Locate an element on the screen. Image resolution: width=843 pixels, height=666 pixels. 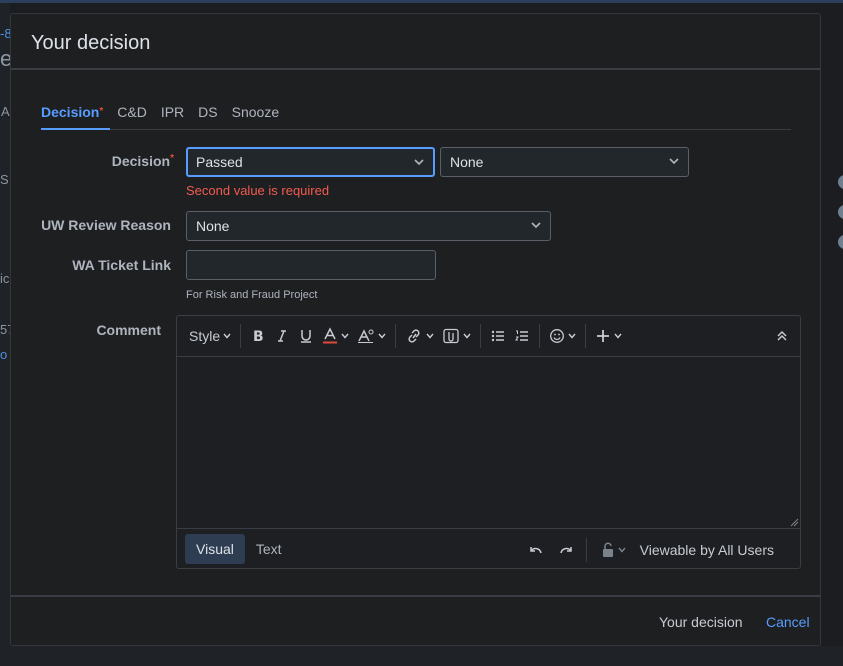
text-format-button is located at coordinates (371, 336).